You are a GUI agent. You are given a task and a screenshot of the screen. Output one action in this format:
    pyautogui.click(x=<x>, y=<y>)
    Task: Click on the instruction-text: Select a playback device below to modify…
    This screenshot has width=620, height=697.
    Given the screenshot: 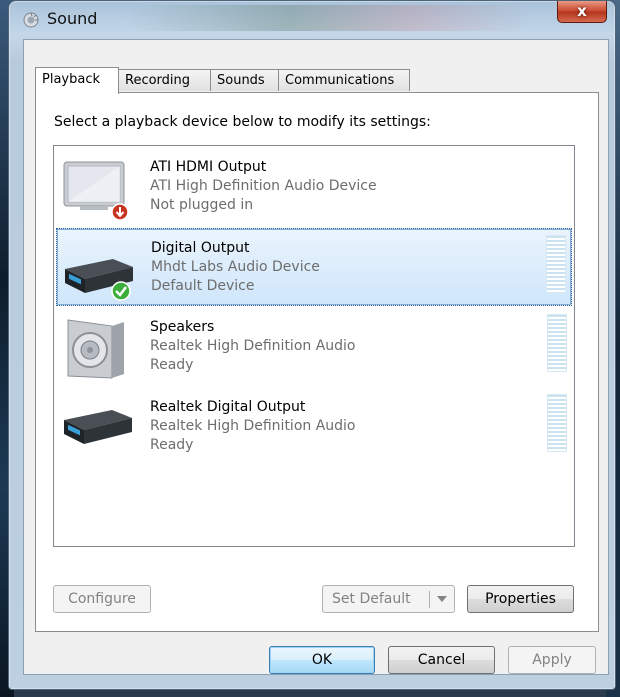 What is the action you would take?
    pyautogui.click(x=242, y=122)
    